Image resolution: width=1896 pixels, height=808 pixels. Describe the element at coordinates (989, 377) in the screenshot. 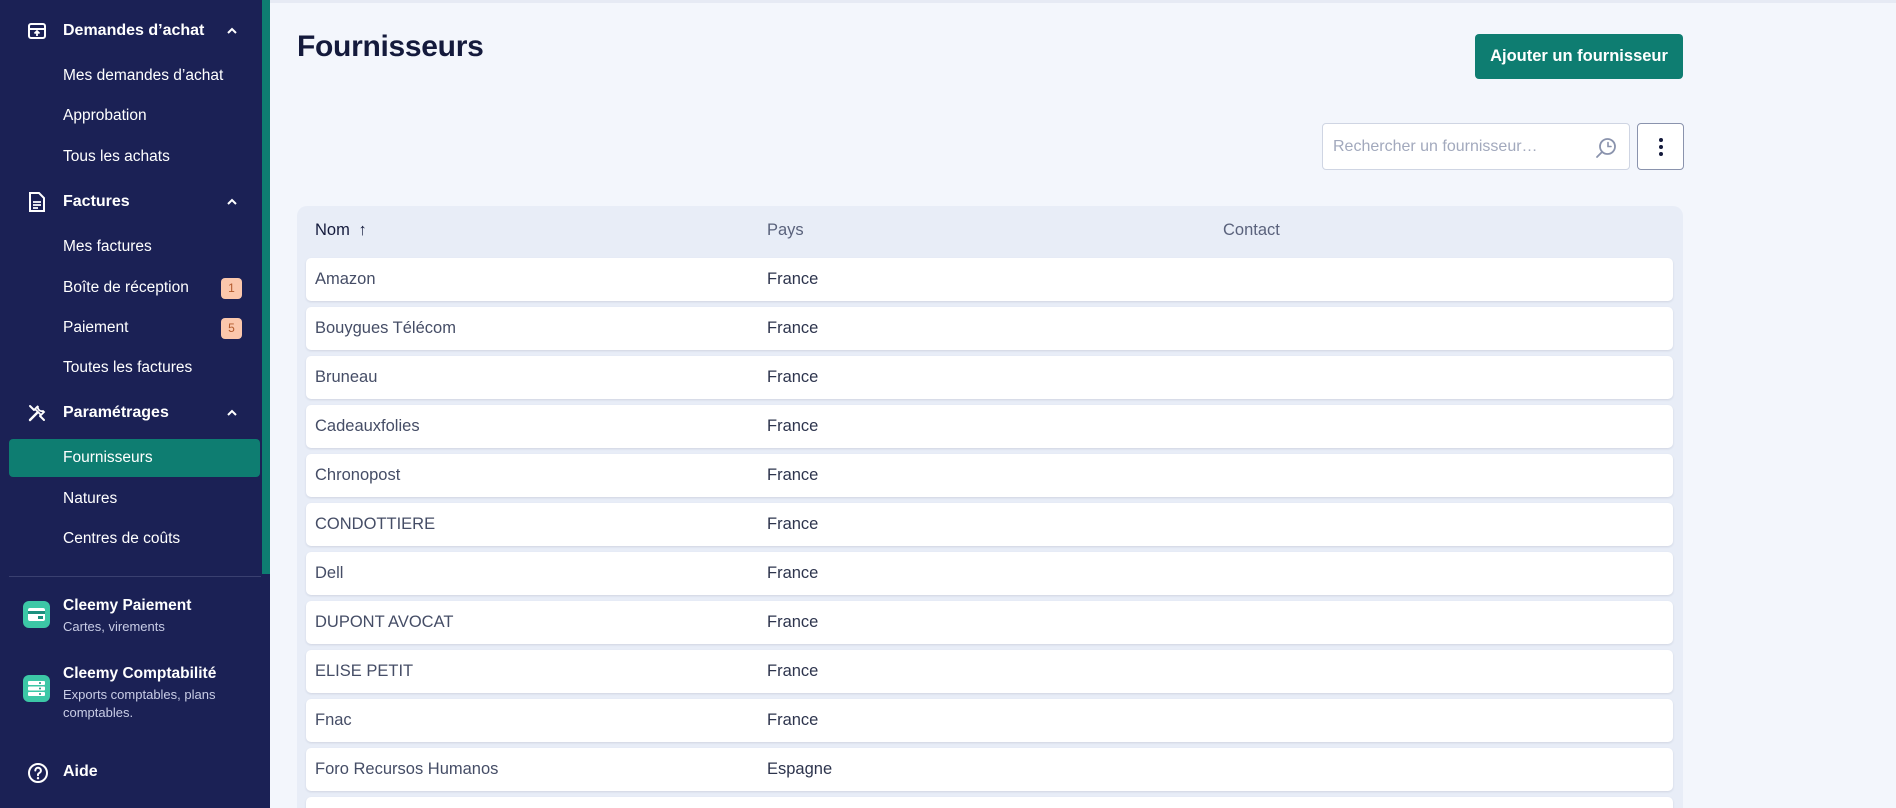

I see `table-row: Bruneau France` at that location.